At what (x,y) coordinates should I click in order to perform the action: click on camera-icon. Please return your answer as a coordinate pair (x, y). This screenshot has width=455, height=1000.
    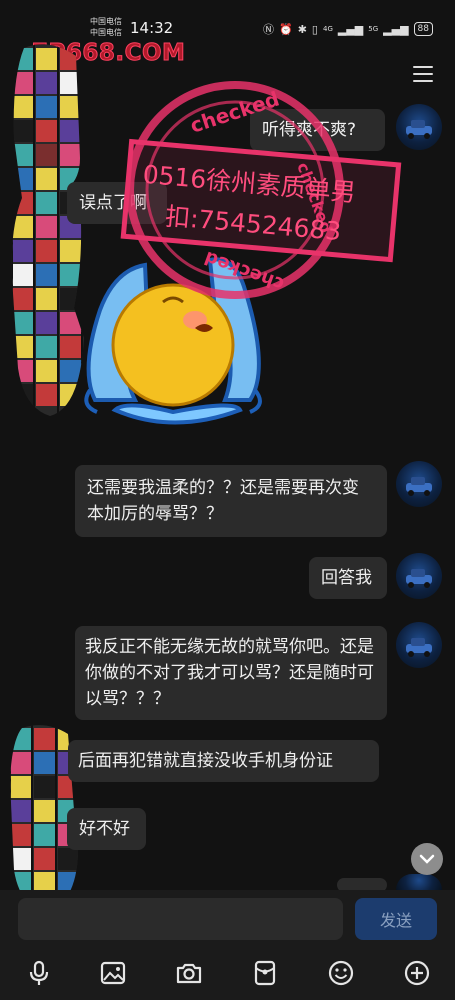
    Looking at the image, I should click on (189, 973).